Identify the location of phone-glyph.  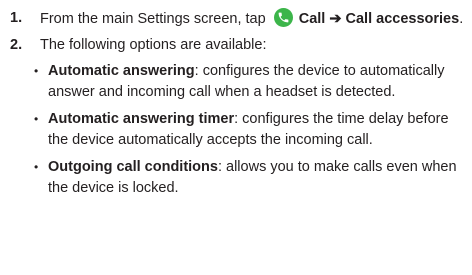
(283, 17).